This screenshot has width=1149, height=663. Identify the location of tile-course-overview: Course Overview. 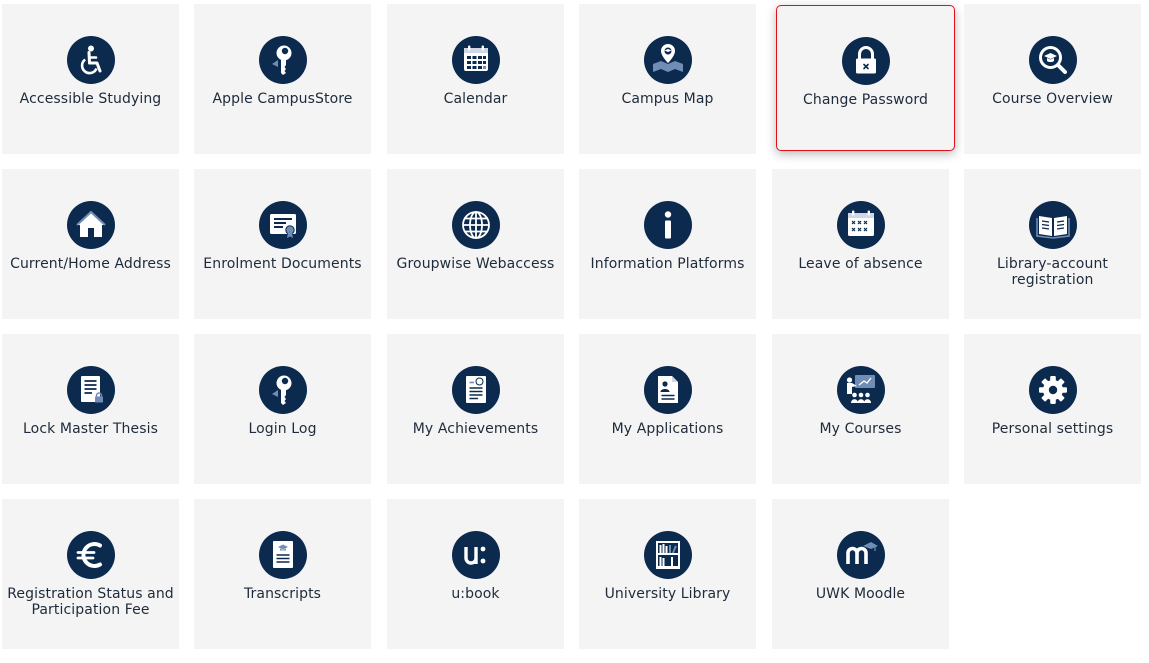
(1052, 79).